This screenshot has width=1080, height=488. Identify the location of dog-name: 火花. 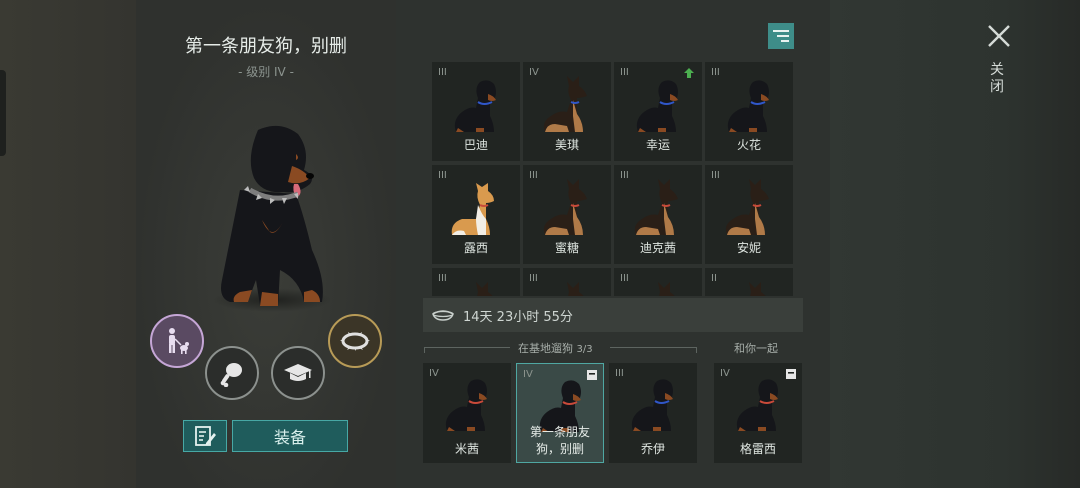
(748, 145).